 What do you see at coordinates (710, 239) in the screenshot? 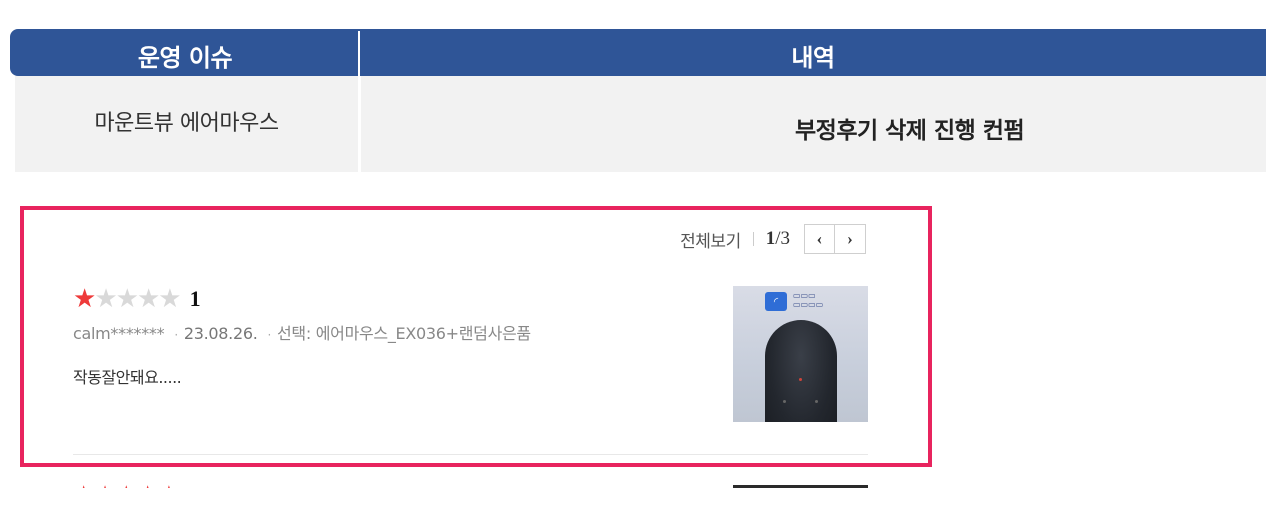
I see `view-all-link: 전체보기` at bounding box center [710, 239].